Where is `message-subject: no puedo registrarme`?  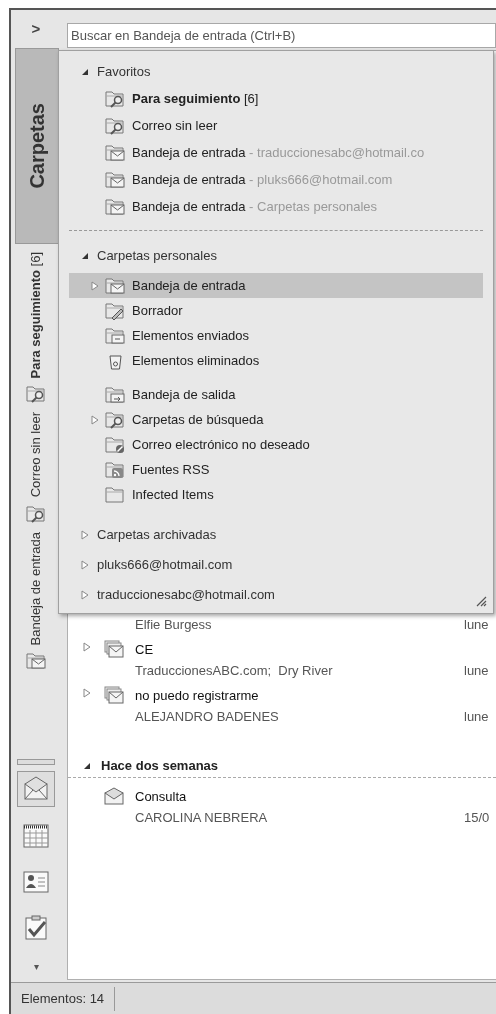 message-subject: no puedo registrarme is located at coordinates (197, 696).